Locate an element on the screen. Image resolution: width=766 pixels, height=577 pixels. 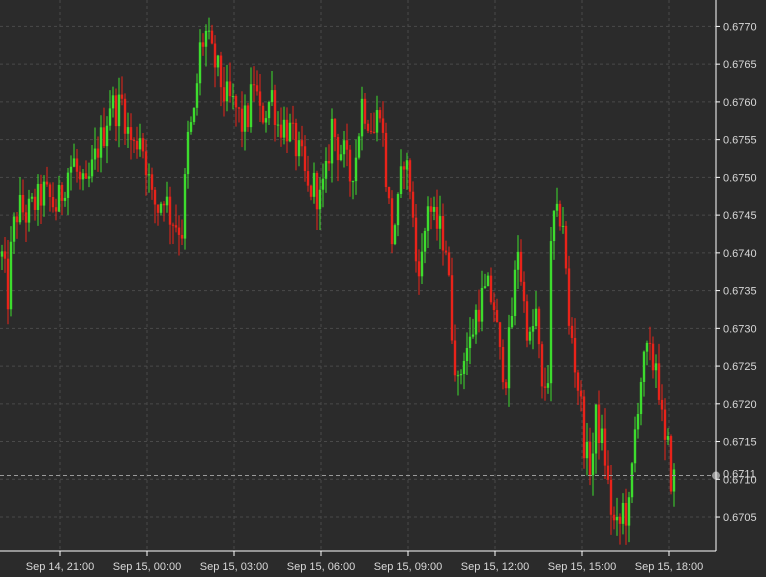
x-tick-label: Sep 15, 03:00 is located at coordinates (234, 567).